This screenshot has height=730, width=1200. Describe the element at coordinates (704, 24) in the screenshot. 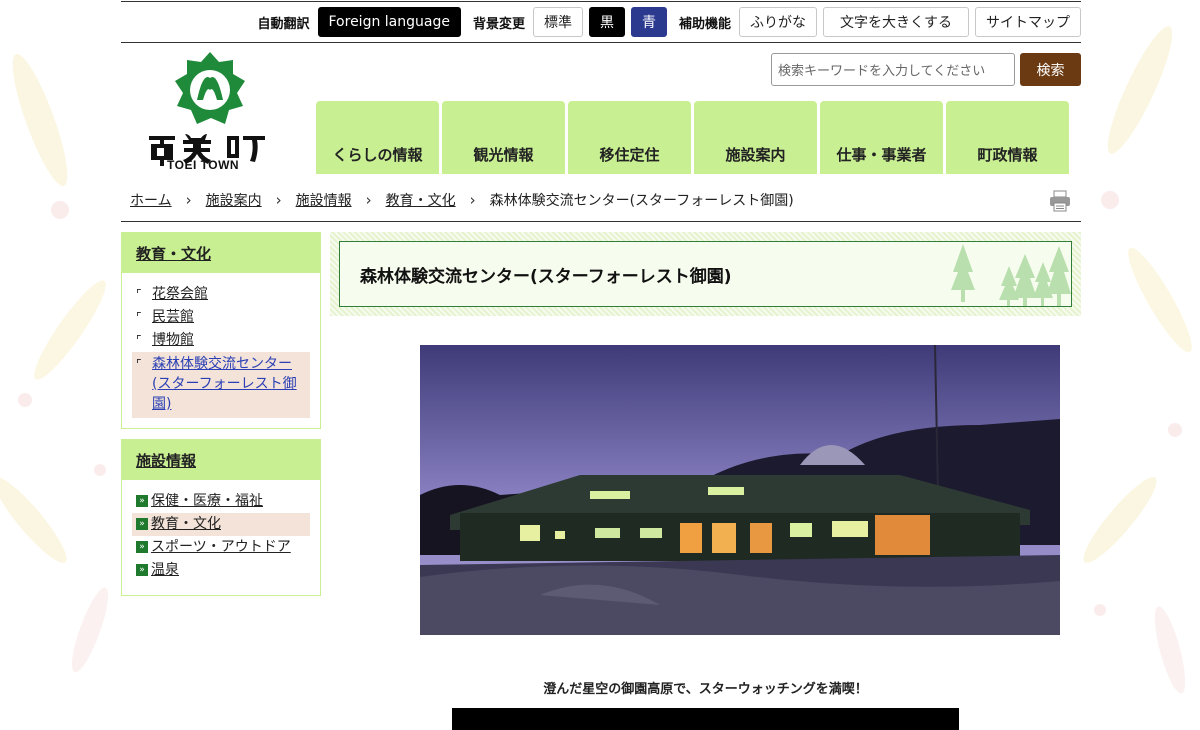

I see `assist-label: 補助機能` at that location.